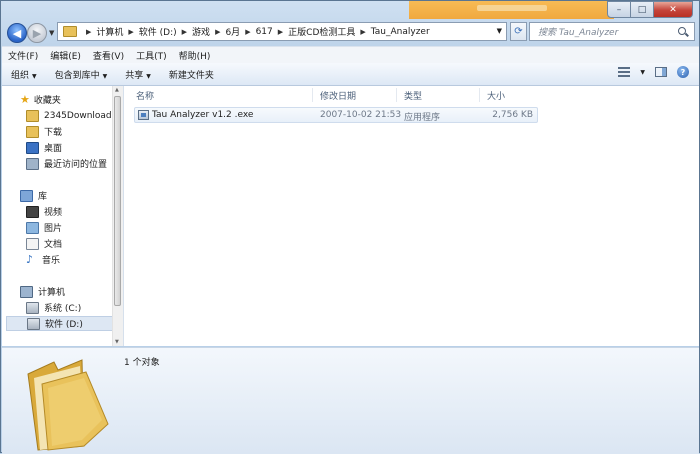 This screenshot has height=454, width=700. Describe the element at coordinates (142, 363) in the screenshot. I see `status-item-count: 1 个对象` at that location.